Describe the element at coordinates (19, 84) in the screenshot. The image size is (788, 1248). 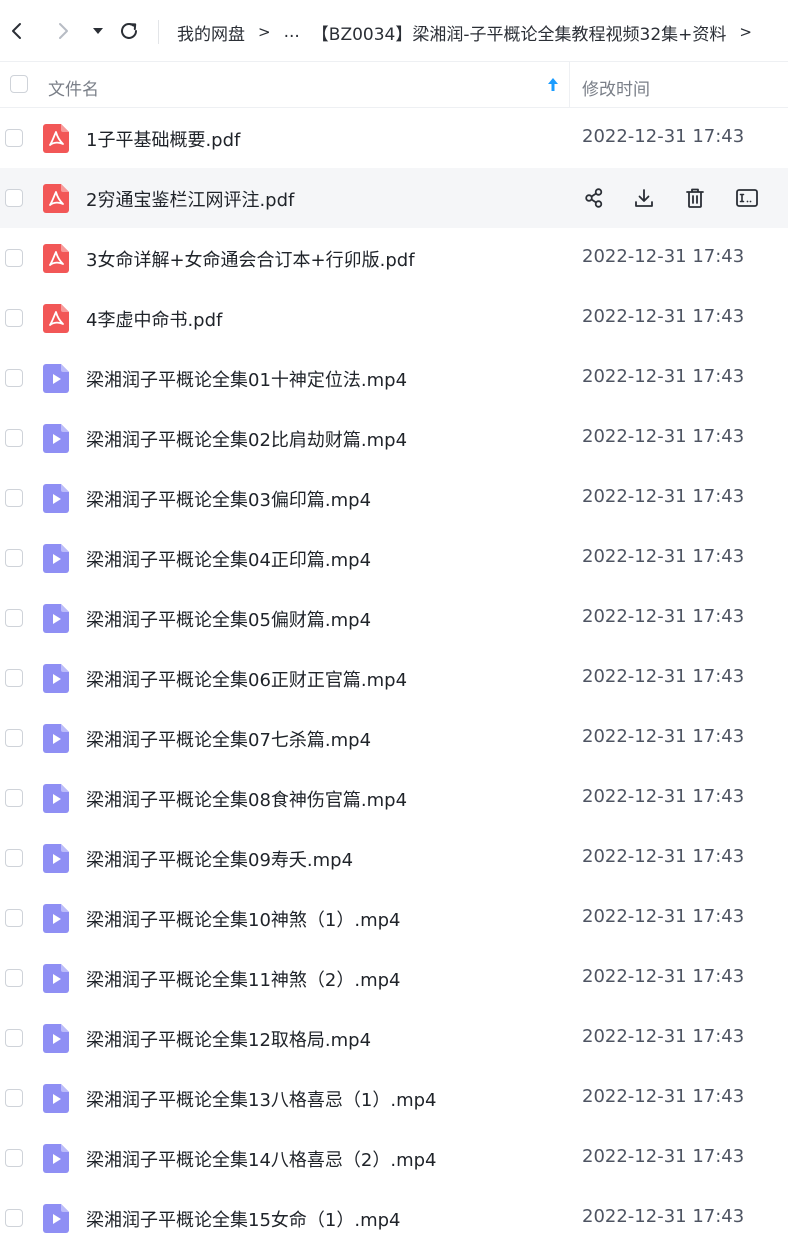
I see `select-all-checkbox` at that location.